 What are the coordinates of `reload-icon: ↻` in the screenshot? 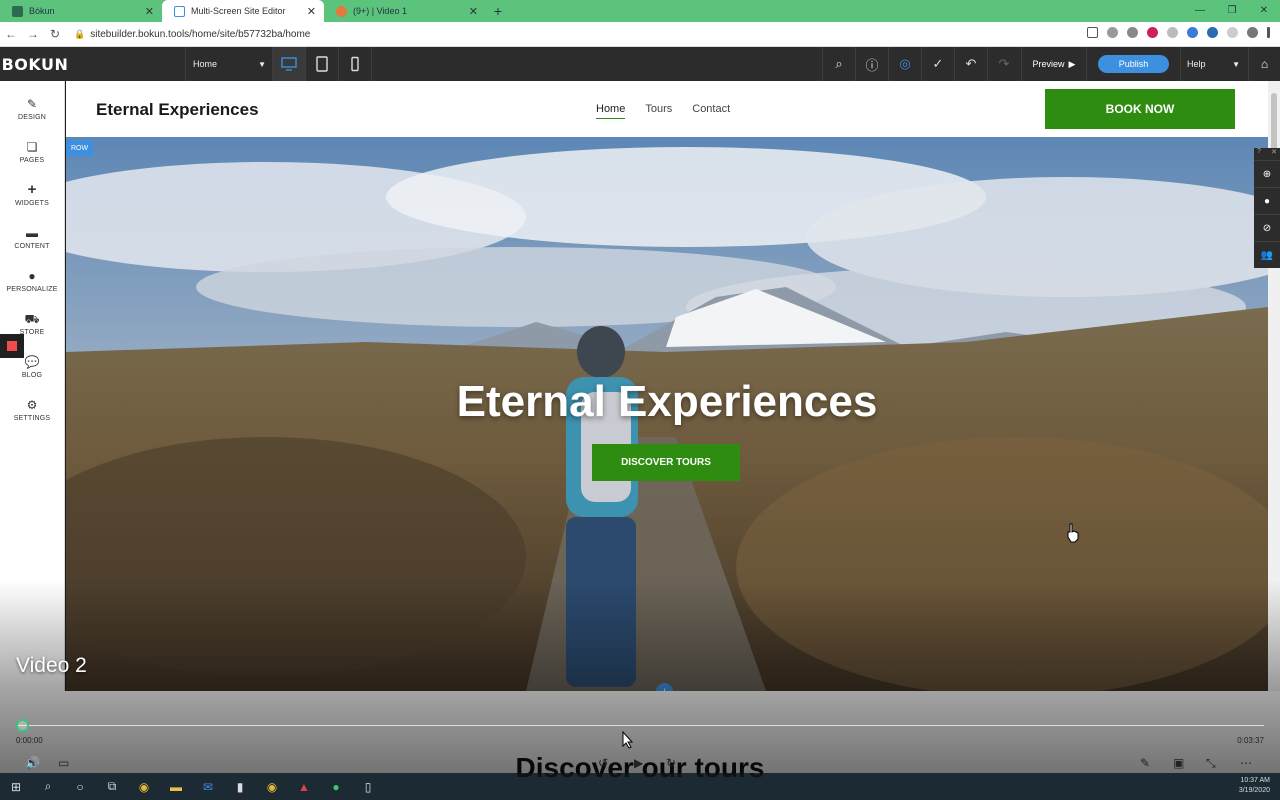 It's located at (55, 34).